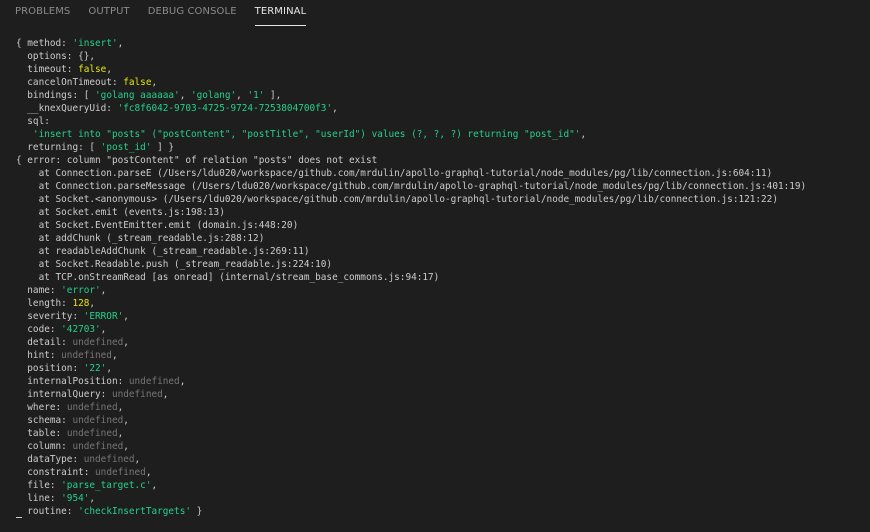 The image size is (870, 532). I want to click on terminal-text-segment: 'parse_target.c', so click(106, 485).